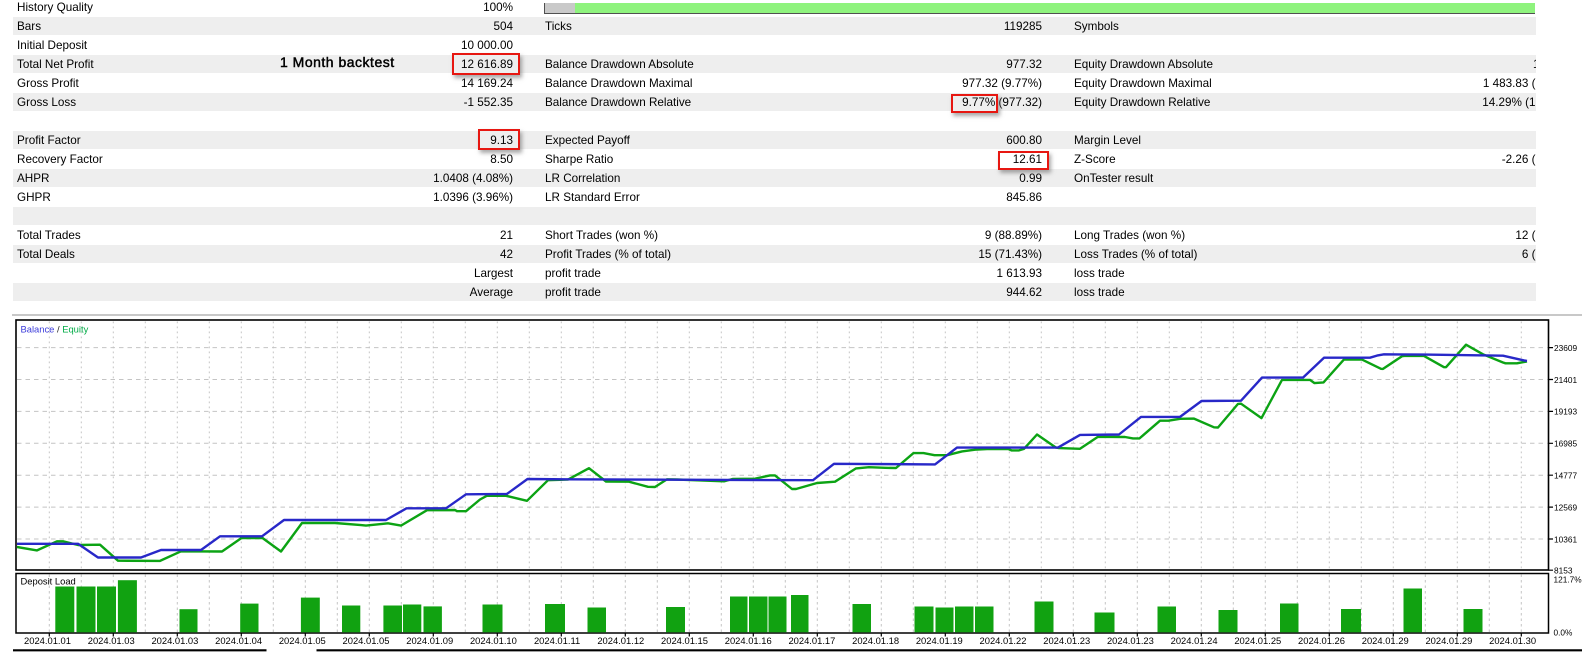 The image size is (1582, 668). What do you see at coordinates (875, 640) in the screenshot?
I see `svg-text: 2024.01.18` at bounding box center [875, 640].